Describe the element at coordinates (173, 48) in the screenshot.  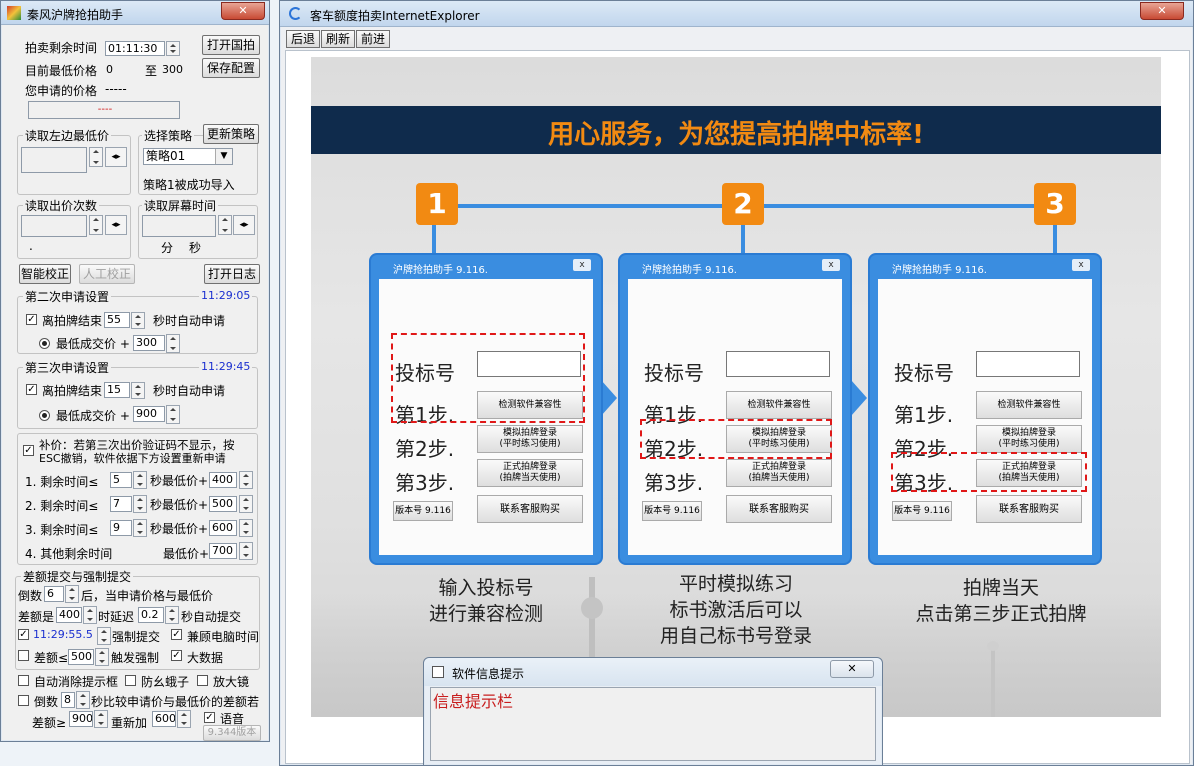
I see `time-spin` at that location.